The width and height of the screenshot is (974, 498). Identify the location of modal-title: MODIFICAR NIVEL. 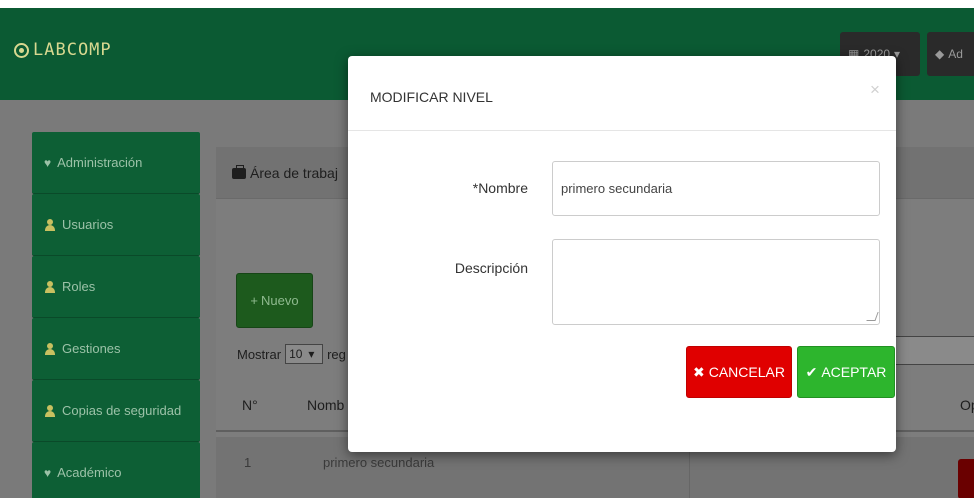
(431, 97).